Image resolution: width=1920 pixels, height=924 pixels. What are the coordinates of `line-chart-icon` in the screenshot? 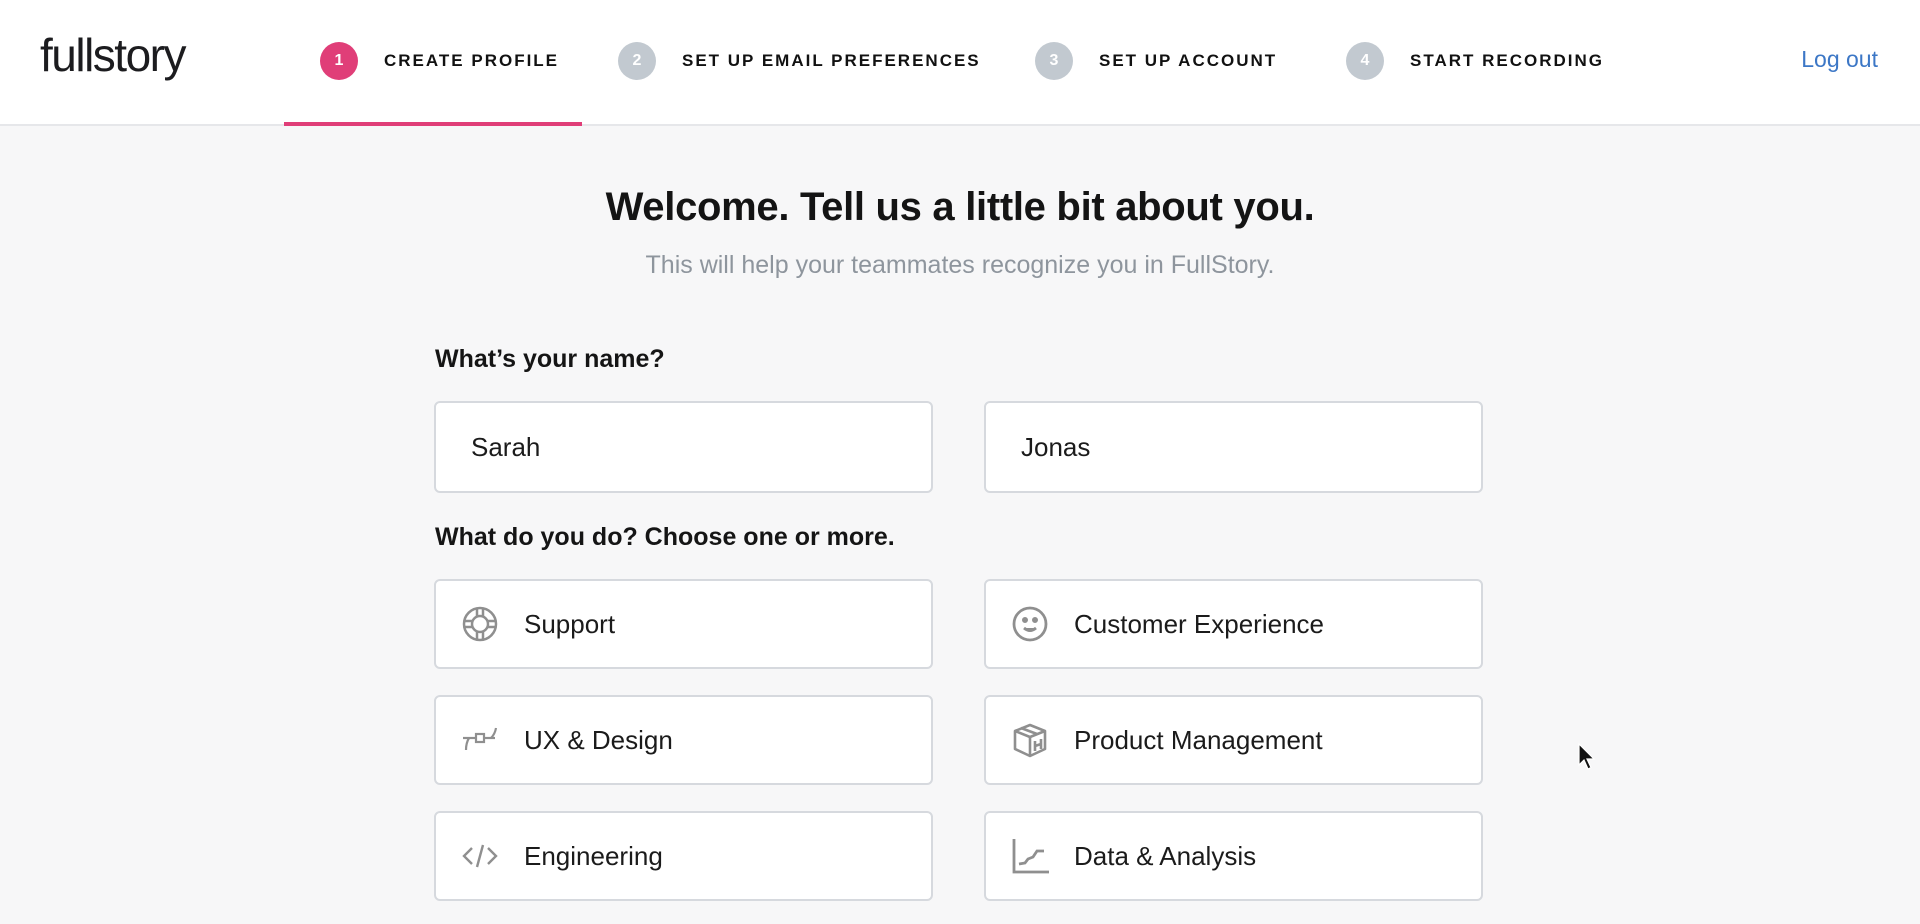 It's located at (1030, 856).